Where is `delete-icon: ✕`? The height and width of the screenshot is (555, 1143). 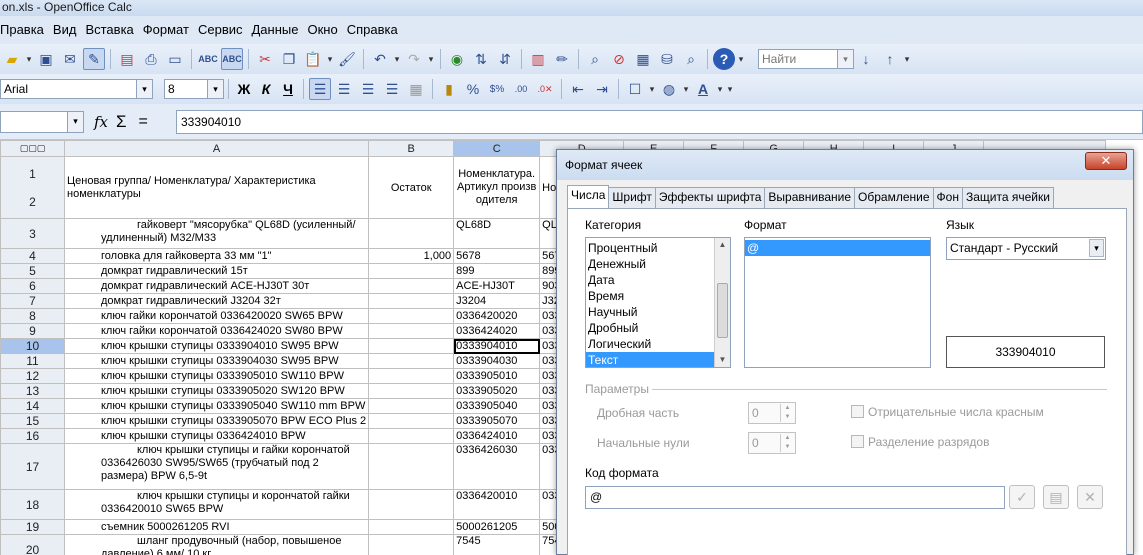
delete-icon: ✕ is located at coordinates (1090, 497).